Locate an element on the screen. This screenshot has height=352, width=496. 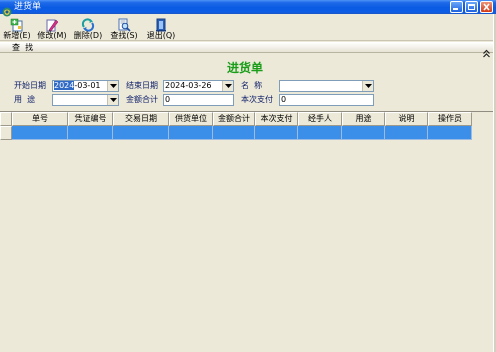
start-date-picker: 2024-03-01 is located at coordinates (85, 86).